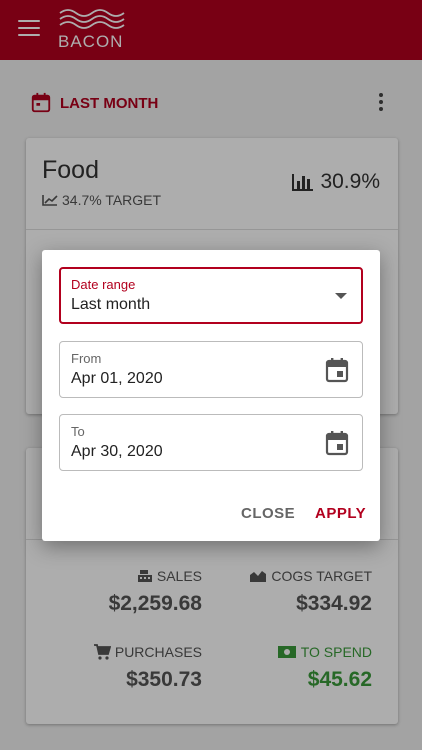 Image resolution: width=422 pixels, height=750 pixels. What do you see at coordinates (117, 378) in the screenshot?
I see `from-value: Apr 01, 2020` at bounding box center [117, 378].